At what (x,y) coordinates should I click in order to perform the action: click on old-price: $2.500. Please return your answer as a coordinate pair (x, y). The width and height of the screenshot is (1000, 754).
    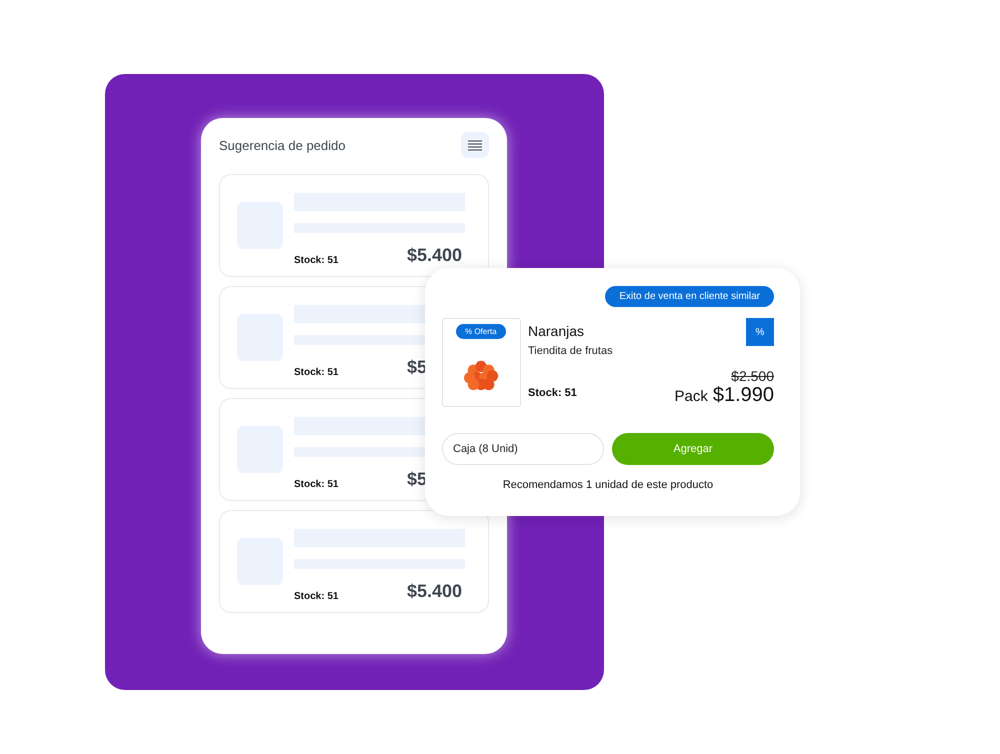
    Looking at the image, I should click on (752, 376).